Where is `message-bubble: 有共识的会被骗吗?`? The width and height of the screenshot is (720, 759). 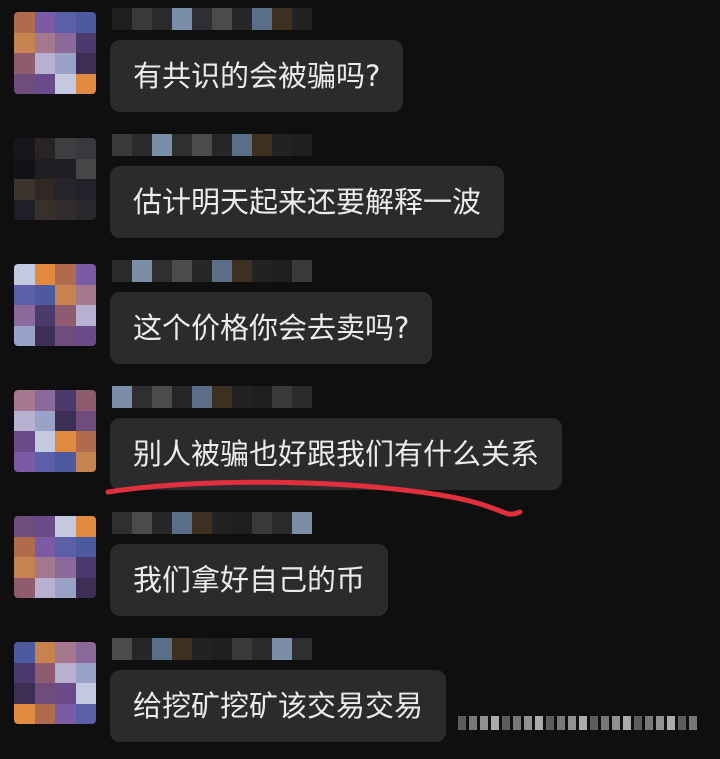
message-bubble: 有共识的会被骗吗? is located at coordinates (257, 76).